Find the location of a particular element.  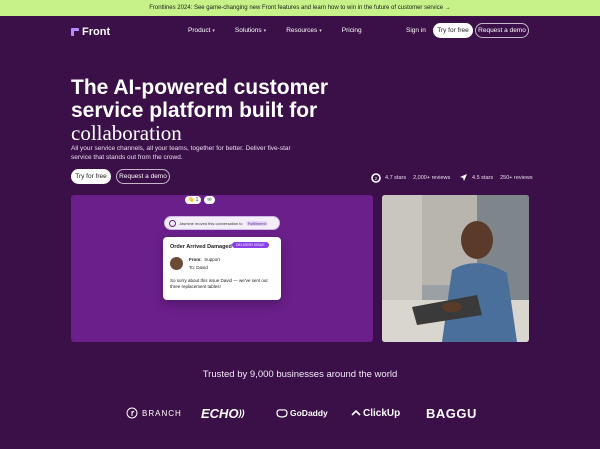

customer-photo is located at coordinates (455, 268).